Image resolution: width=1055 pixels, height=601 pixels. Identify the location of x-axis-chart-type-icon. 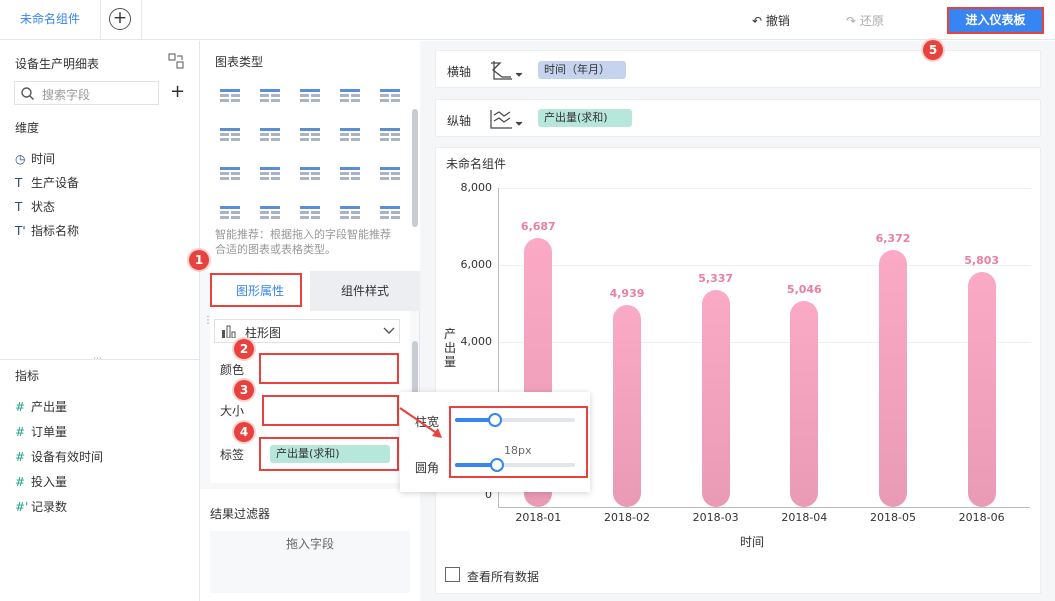
(507, 70).